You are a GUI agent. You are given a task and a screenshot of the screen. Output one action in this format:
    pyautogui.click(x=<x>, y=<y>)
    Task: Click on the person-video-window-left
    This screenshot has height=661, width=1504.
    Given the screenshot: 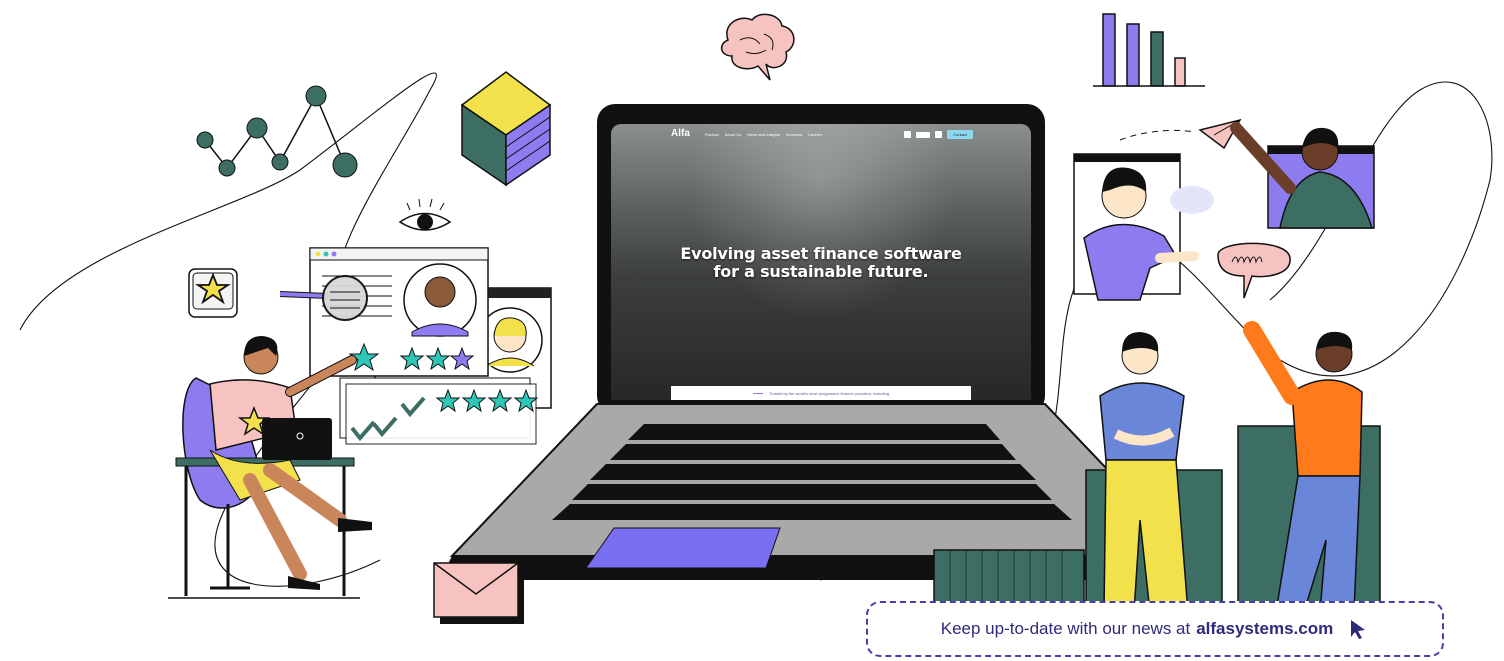 What is the action you would take?
    pyautogui.click(x=1143, y=227)
    